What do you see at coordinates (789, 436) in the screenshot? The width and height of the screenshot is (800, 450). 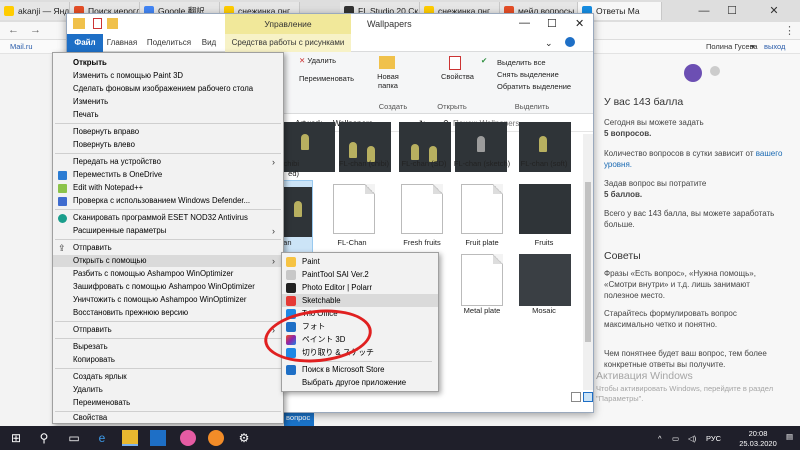 I see `notifications-icon: ▤` at bounding box center [789, 436].